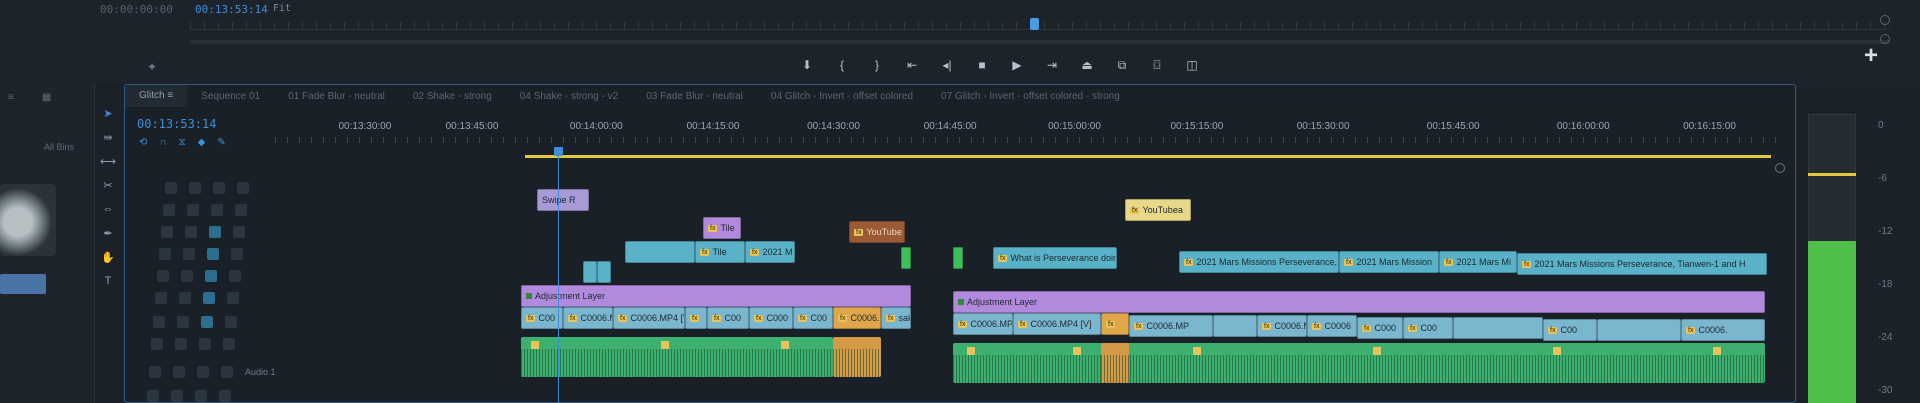 The height and width of the screenshot is (403, 1920). What do you see at coordinates (720, 252) in the screenshot?
I see `nested-sequence-clip: fx Tile` at bounding box center [720, 252].